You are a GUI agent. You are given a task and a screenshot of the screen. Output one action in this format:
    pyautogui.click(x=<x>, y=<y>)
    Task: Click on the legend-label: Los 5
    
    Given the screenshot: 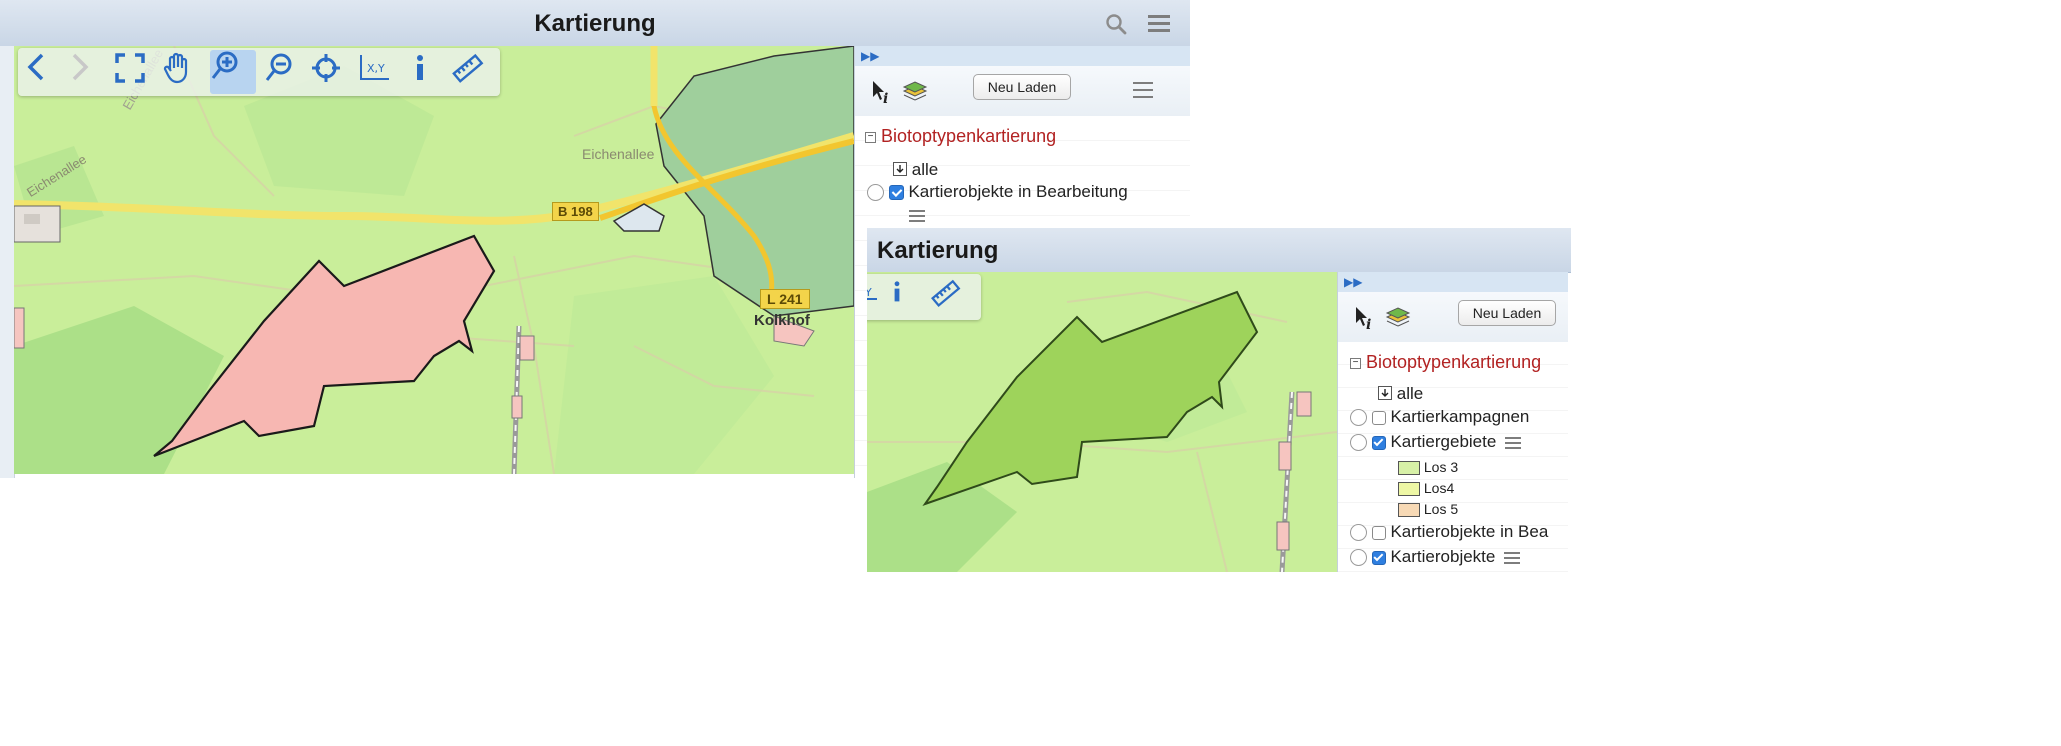 What is the action you would take?
    pyautogui.click(x=1441, y=509)
    